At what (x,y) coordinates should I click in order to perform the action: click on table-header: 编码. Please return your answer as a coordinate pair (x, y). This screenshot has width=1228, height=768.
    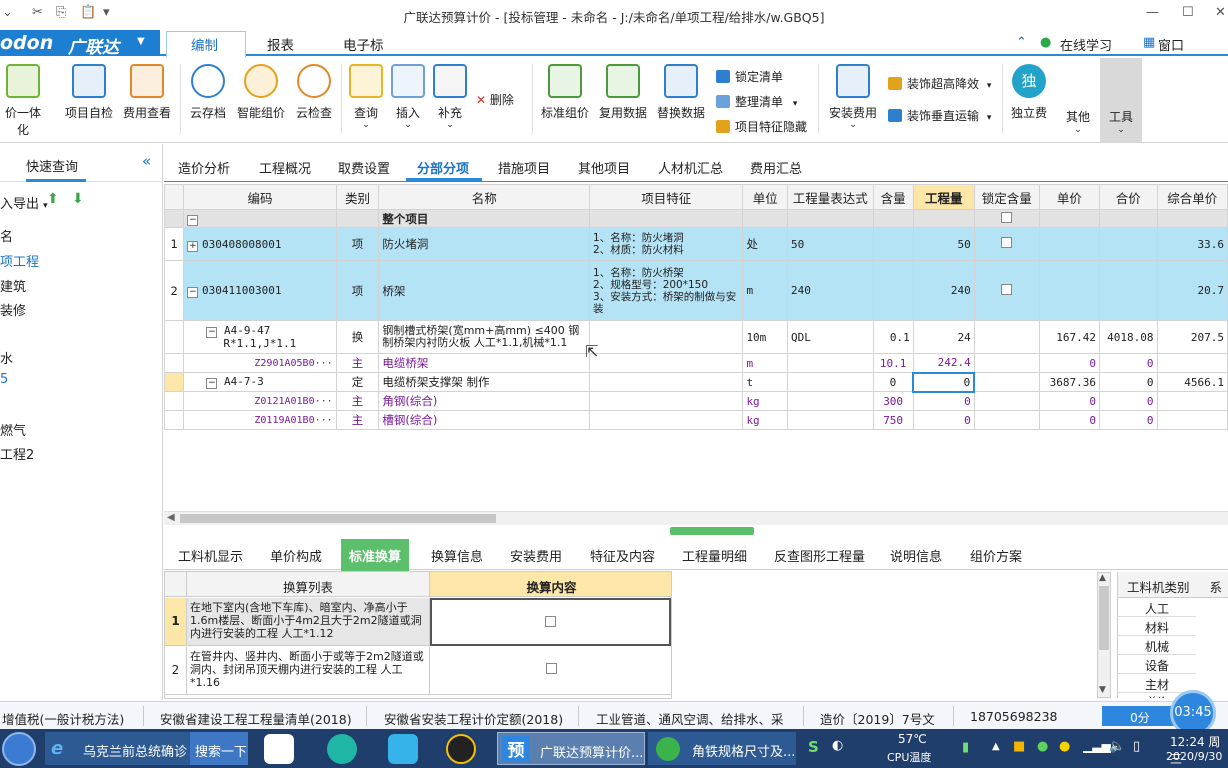
    Looking at the image, I should click on (260, 197).